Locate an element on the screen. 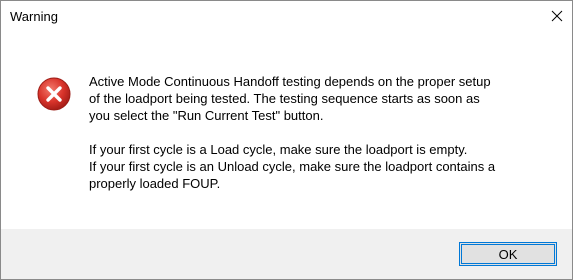  window-title: Warning is located at coordinates (34, 16).